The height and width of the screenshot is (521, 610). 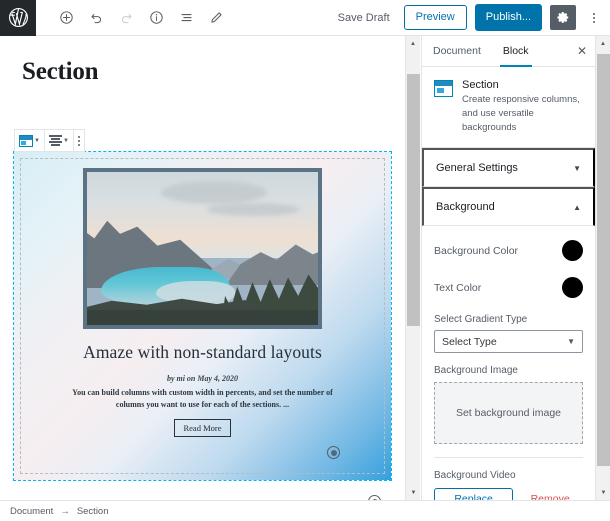 I want to click on divider, so click(x=508, y=458).